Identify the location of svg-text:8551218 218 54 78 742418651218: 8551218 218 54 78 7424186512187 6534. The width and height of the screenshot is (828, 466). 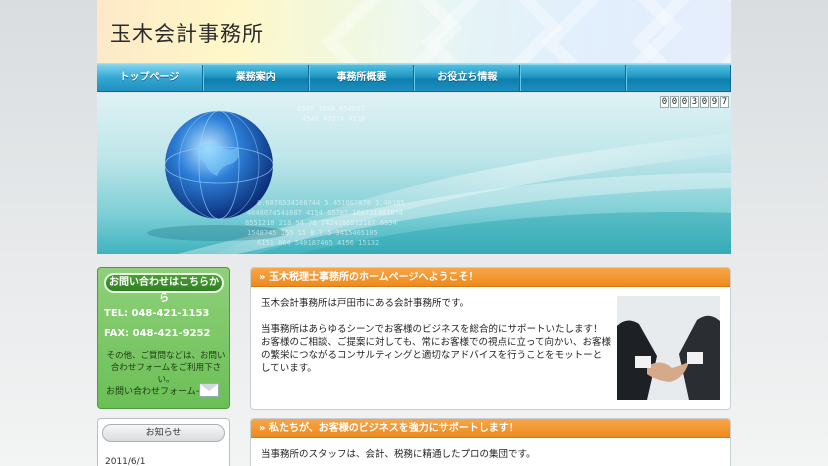
(321, 223).